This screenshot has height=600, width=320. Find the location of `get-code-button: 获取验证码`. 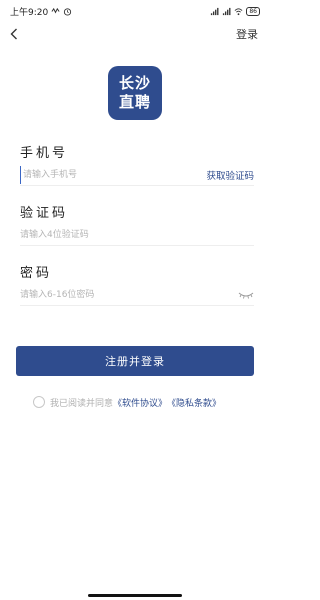

get-code-button: 获取验证码 is located at coordinates (230, 175).